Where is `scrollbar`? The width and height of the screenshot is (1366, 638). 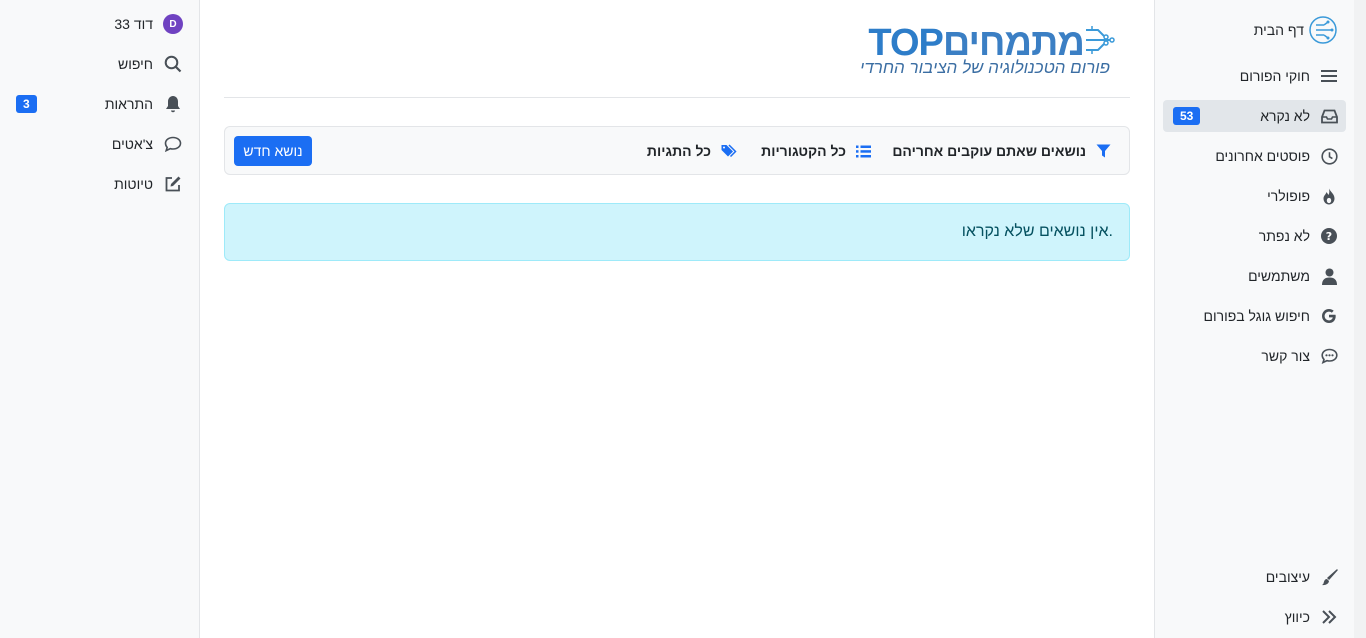 scrollbar is located at coordinates (1360, 319).